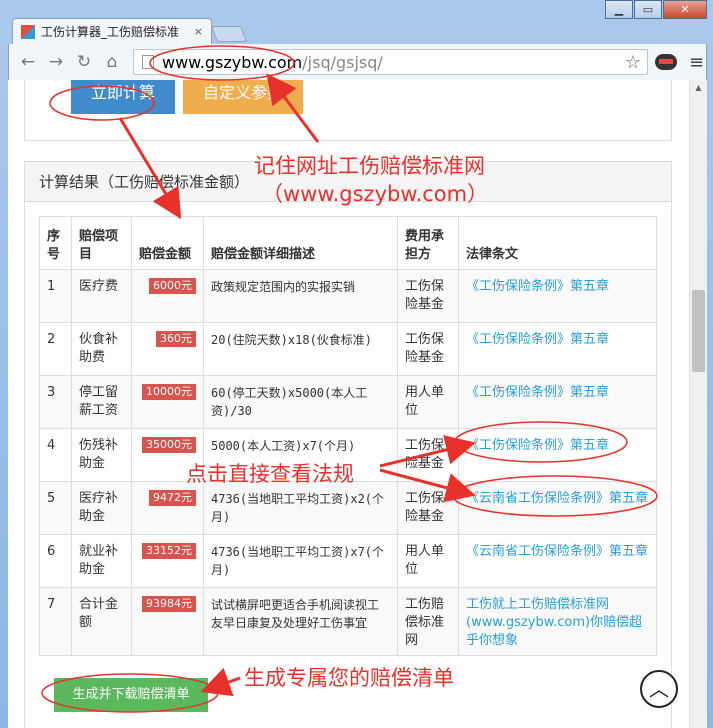  Describe the element at coordinates (55, 508) in the screenshot. I see `cell-no: 5` at that location.